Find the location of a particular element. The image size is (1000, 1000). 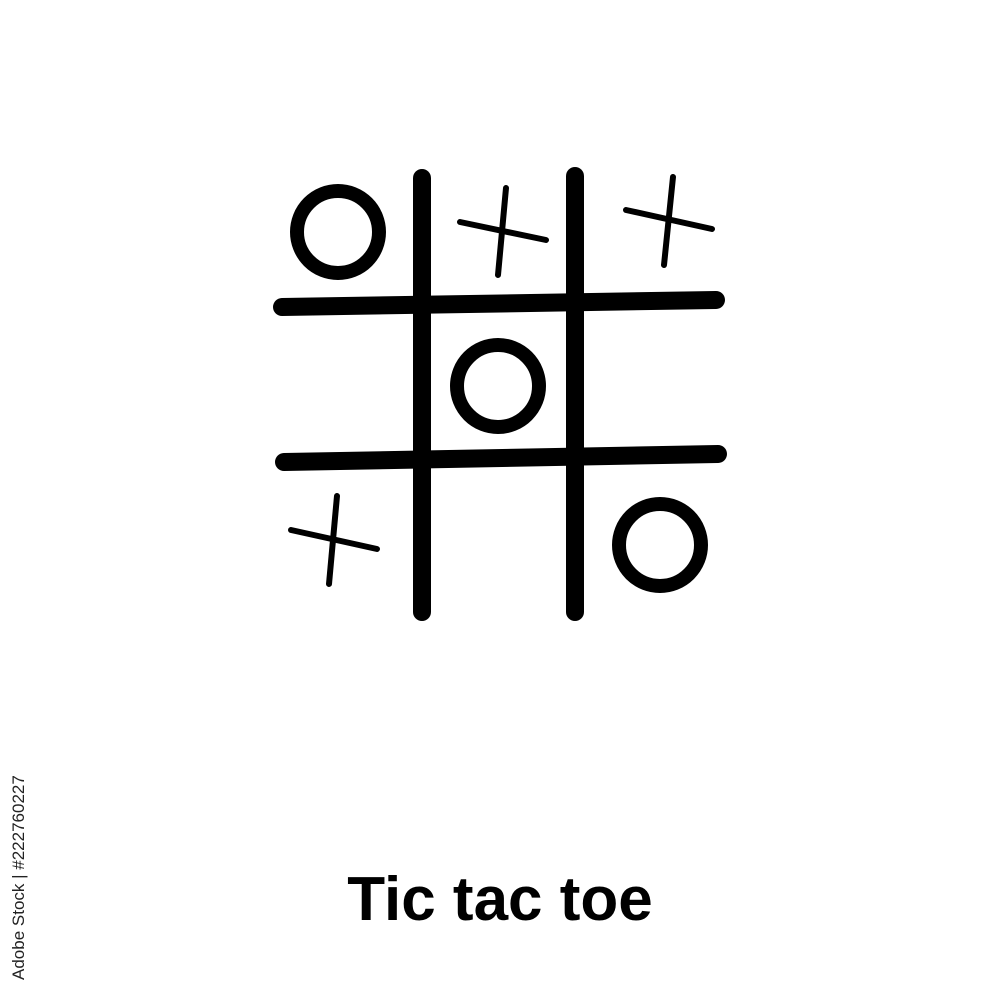

grid-line-horizontal-bottom is located at coordinates (501, 458).